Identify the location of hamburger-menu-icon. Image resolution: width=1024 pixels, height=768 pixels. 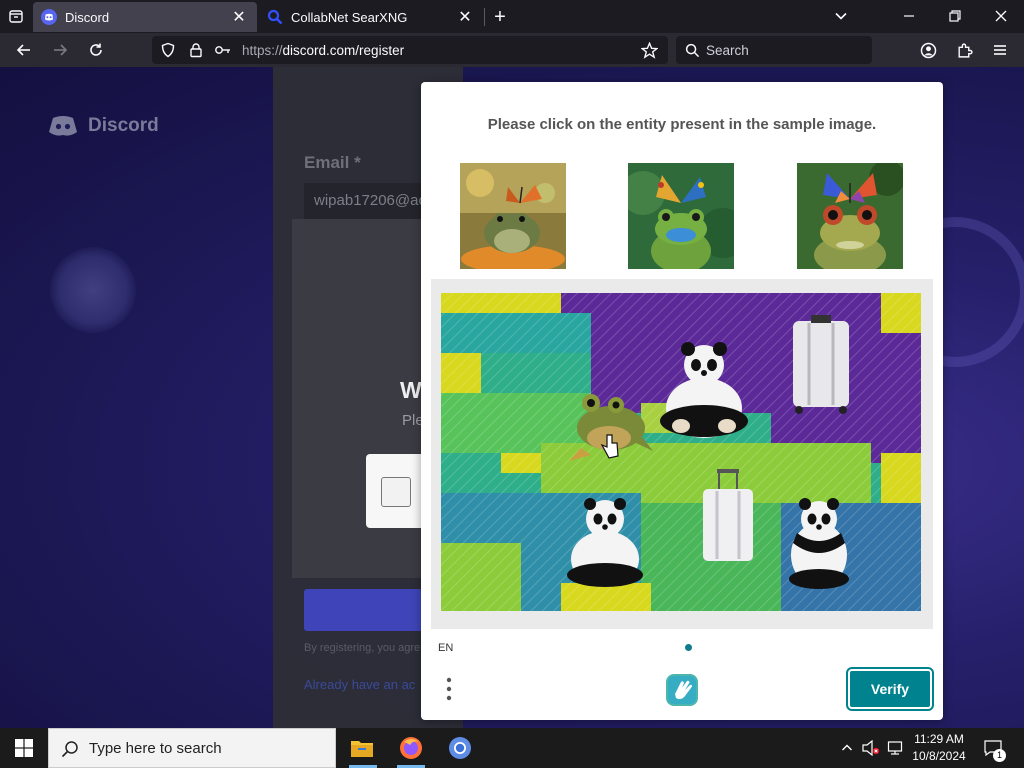
(1000, 50).